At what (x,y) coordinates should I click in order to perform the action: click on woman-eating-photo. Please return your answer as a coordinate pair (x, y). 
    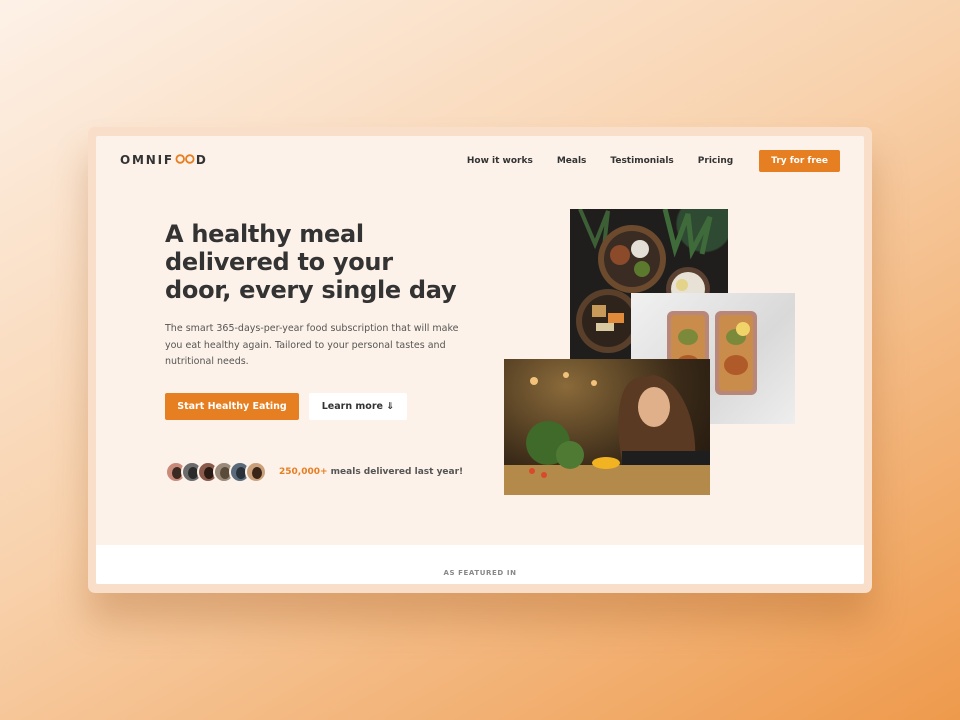
    Looking at the image, I should click on (607, 427).